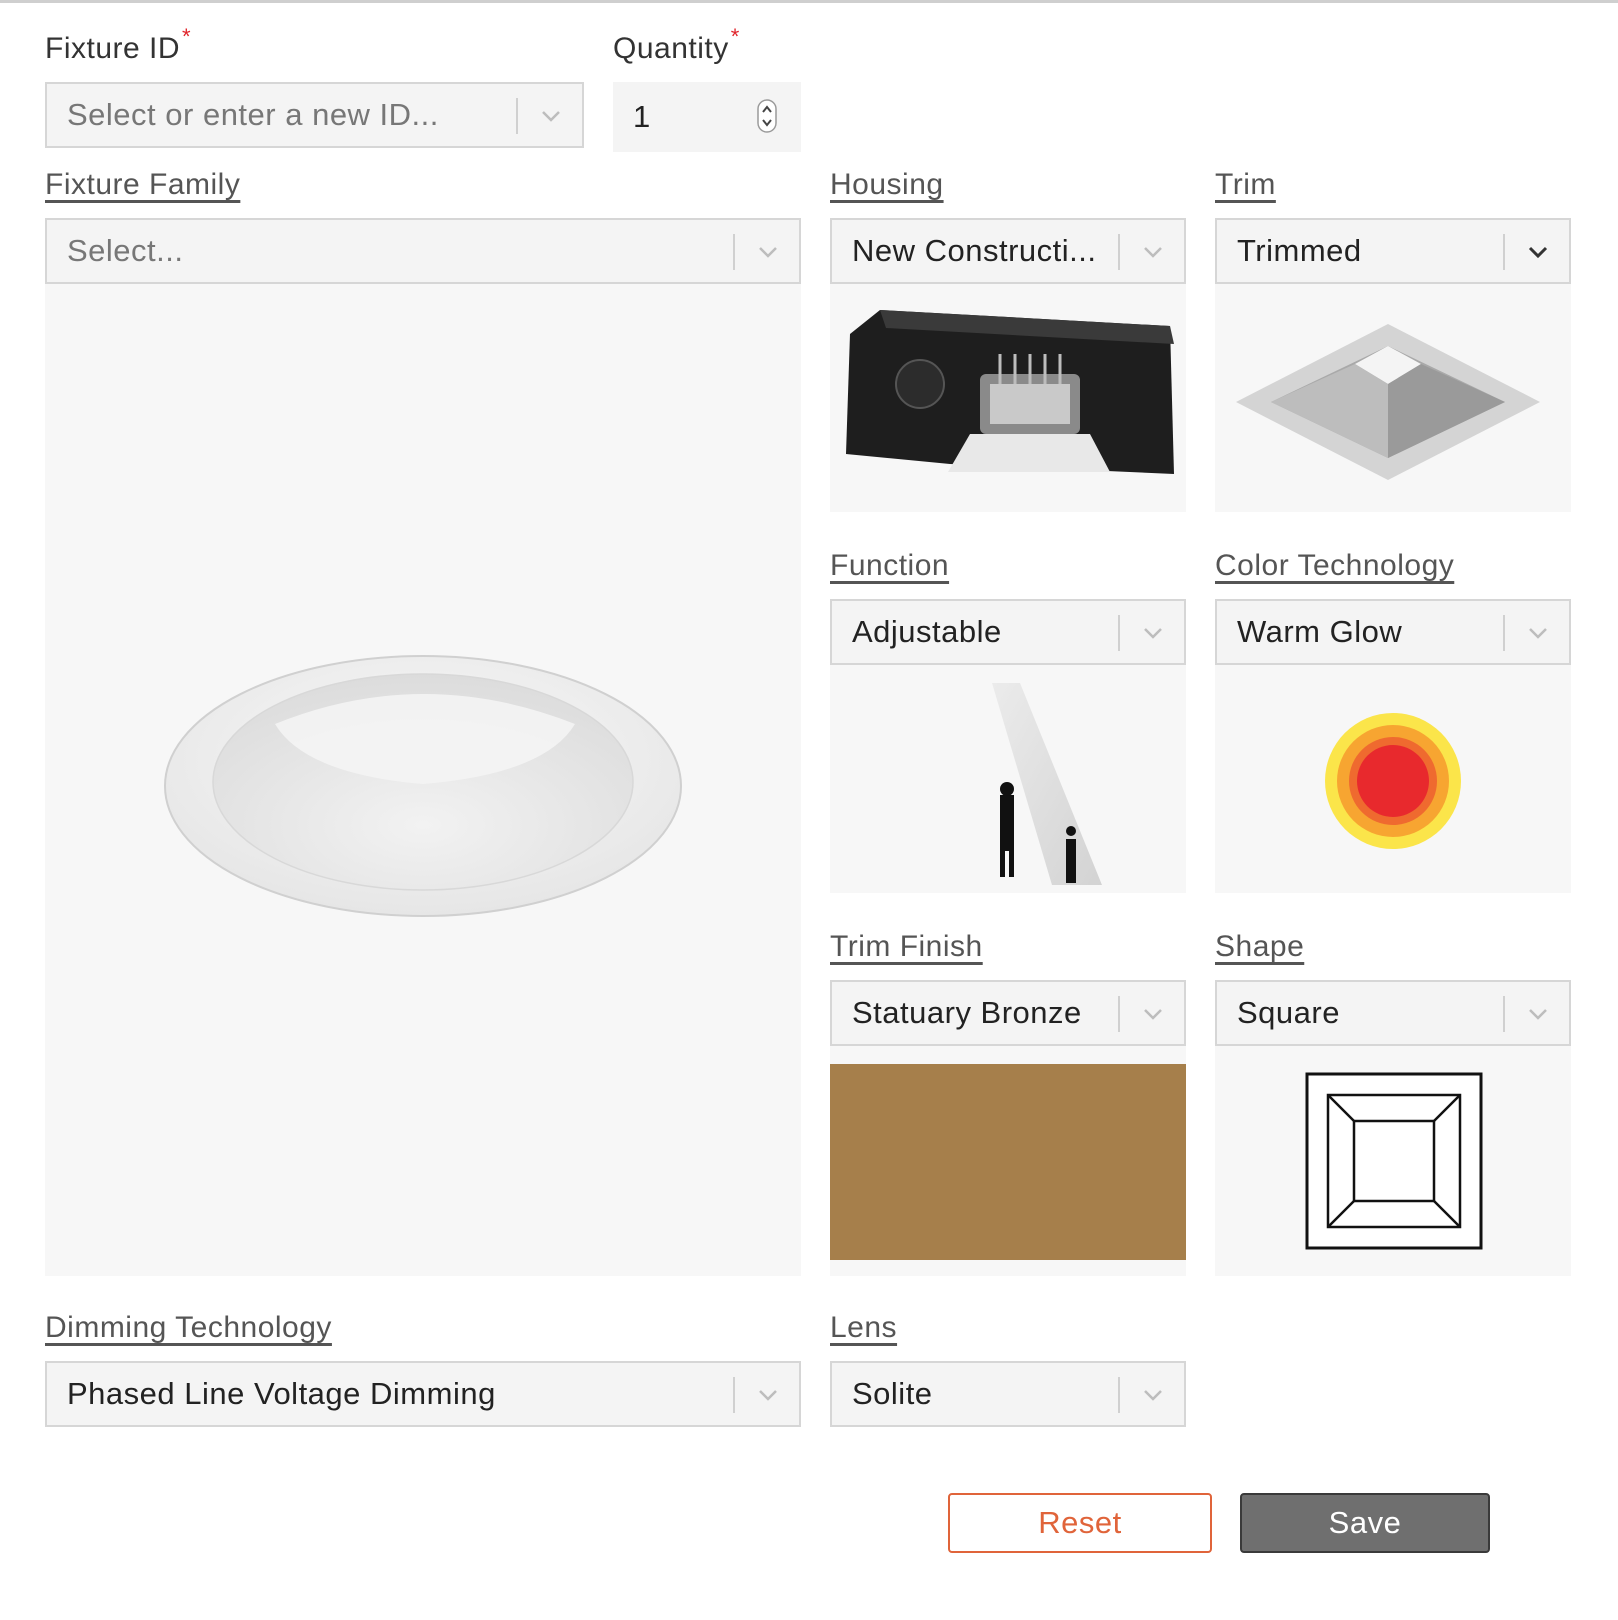  Describe the element at coordinates (1365, 1523) in the screenshot. I see `save-button: Save` at that location.